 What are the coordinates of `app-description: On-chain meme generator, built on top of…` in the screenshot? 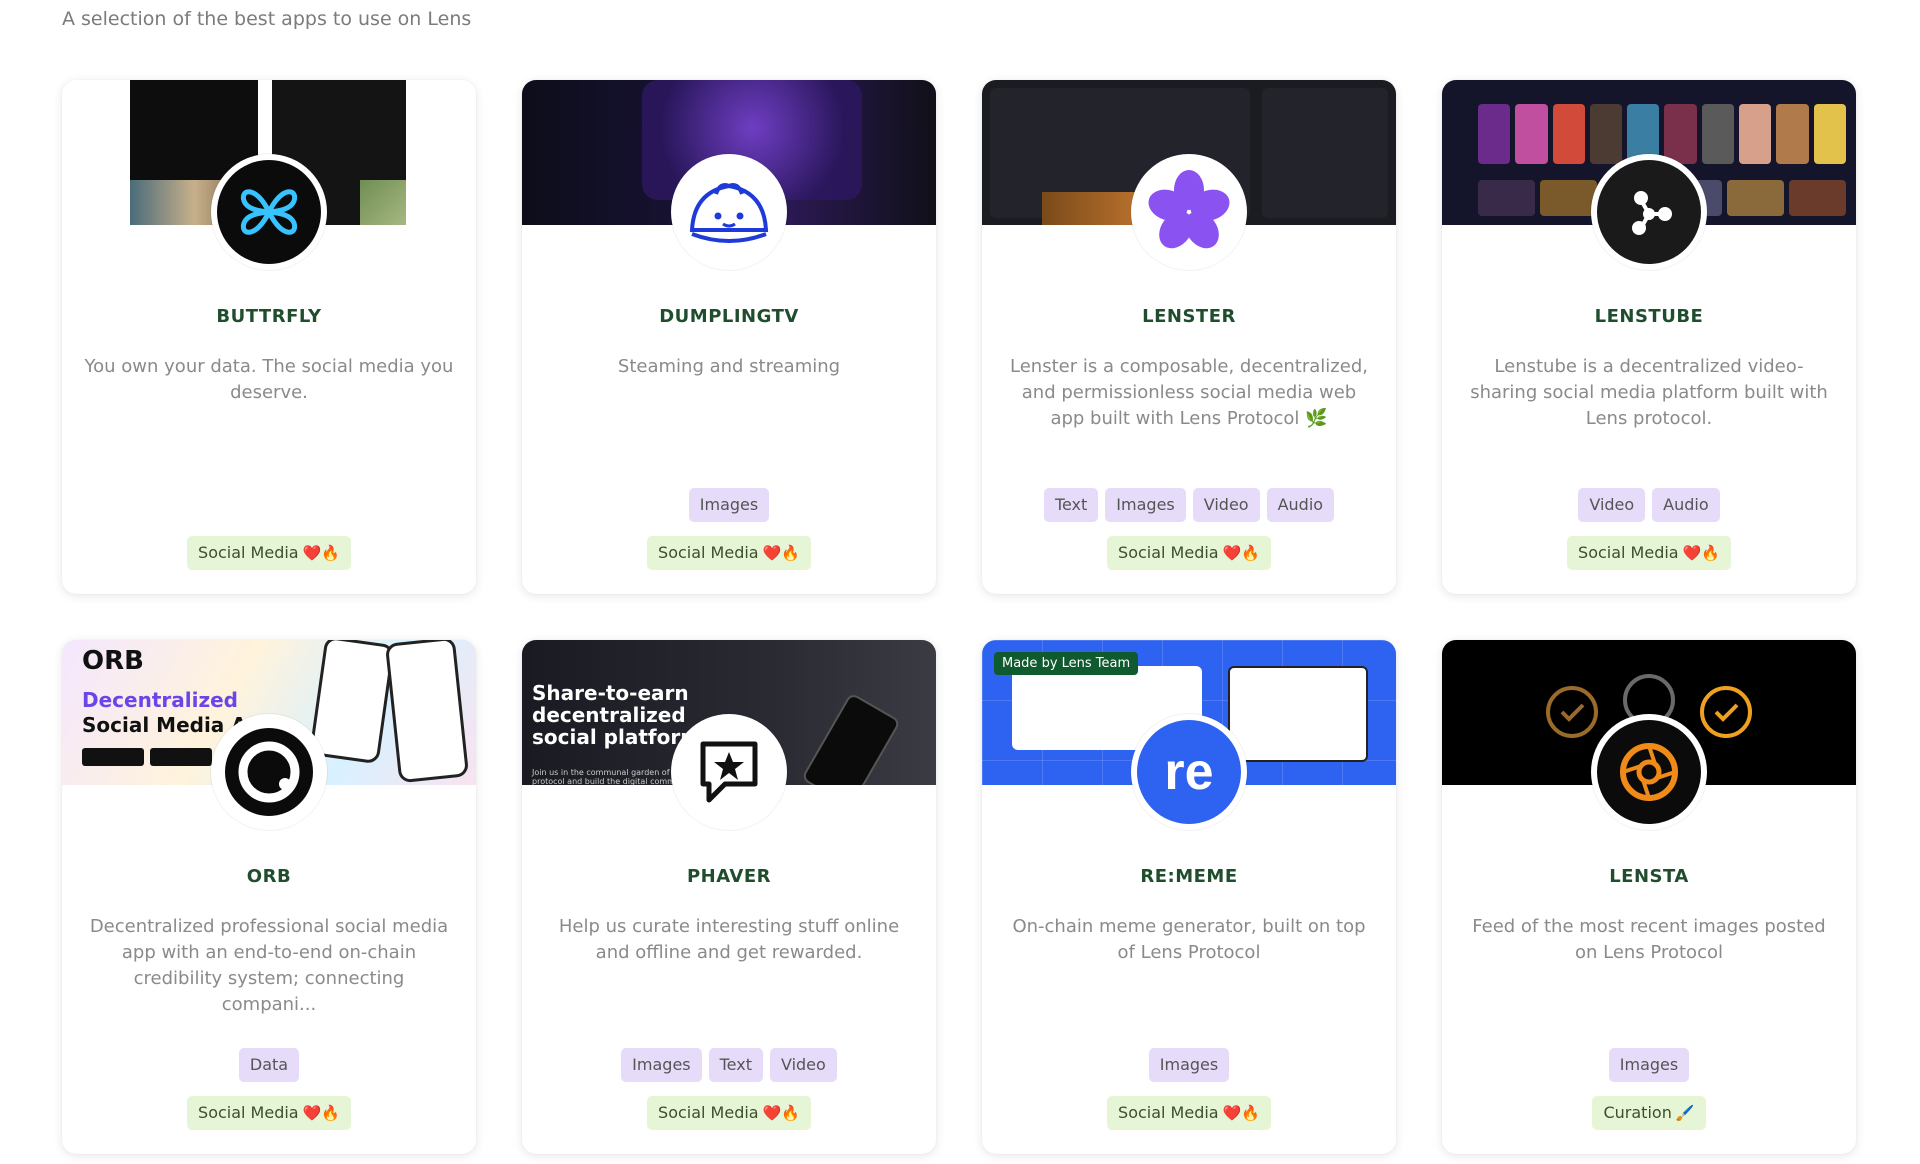 It's located at (1189, 939).